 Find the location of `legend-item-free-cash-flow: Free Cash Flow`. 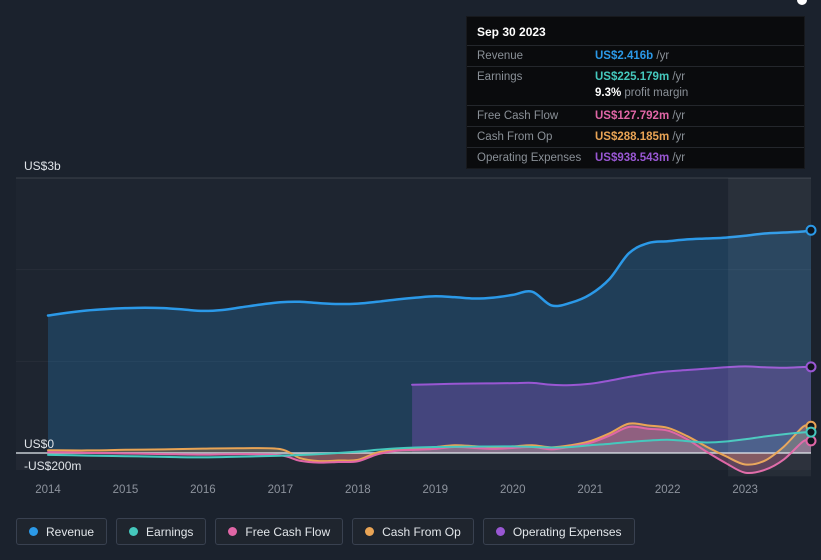

legend-item-free-cash-flow: Free Cash Flow is located at coordinates (279, 531).